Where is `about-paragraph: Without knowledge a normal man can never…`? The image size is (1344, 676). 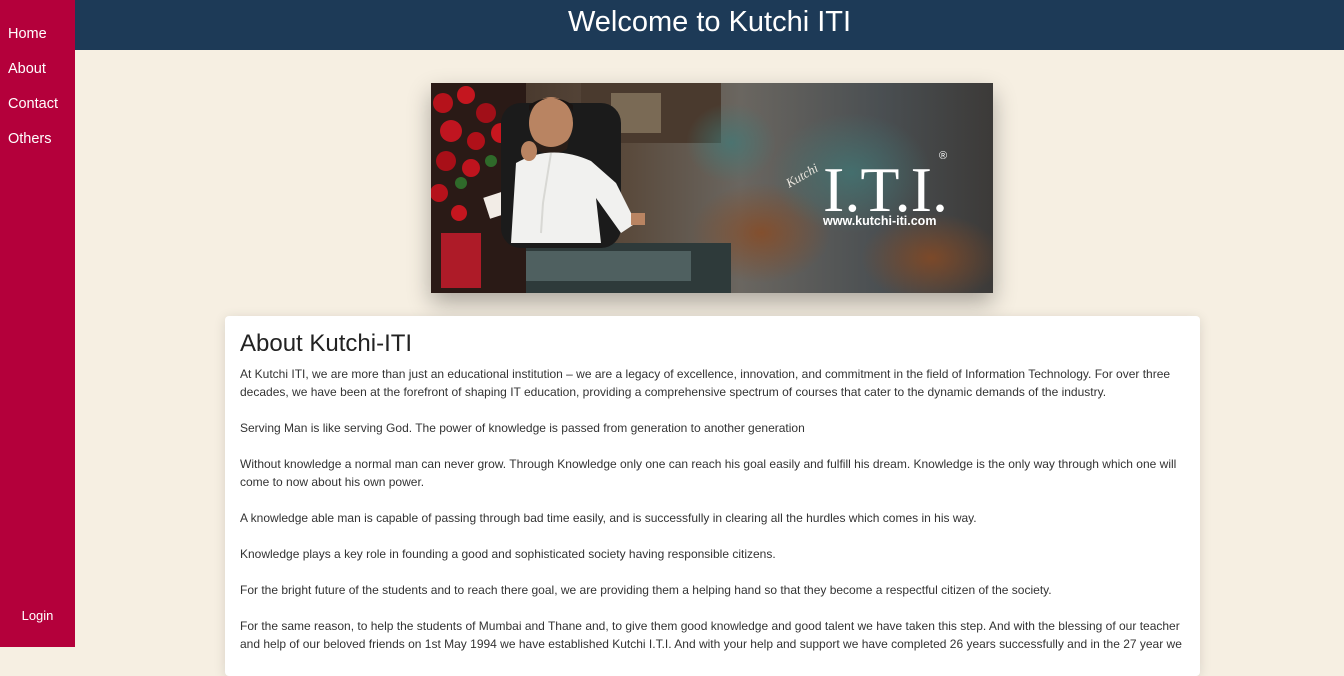
about-paragraph: Without knowledge a normal man can never… is located at coordinates (708, 473).